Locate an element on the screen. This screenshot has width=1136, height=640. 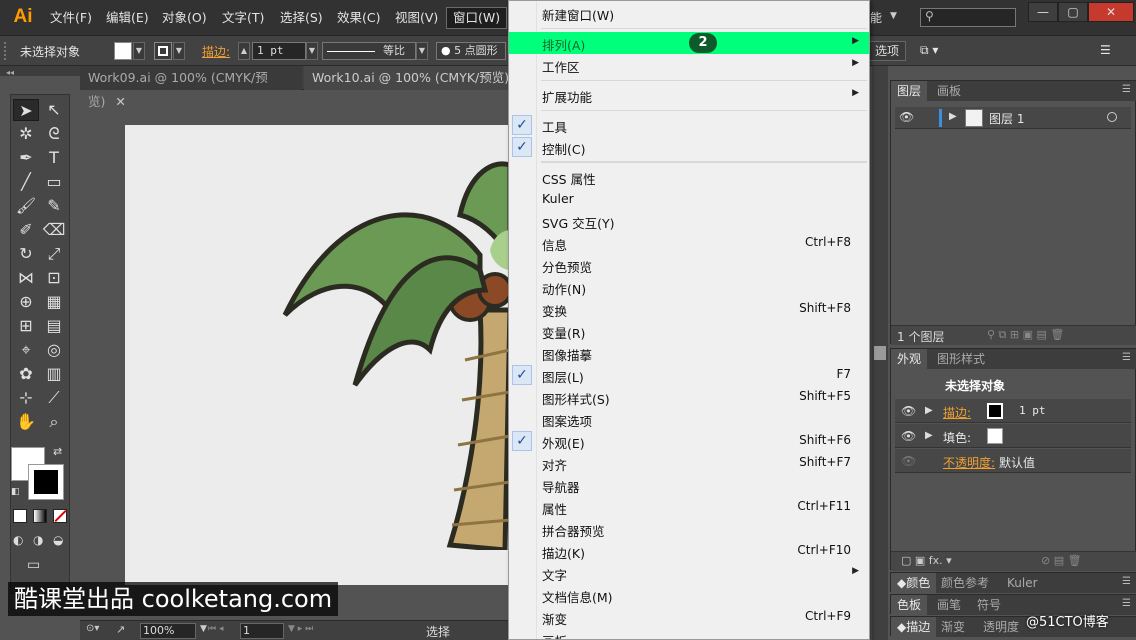
eraser-tool-icon: ⌫ is located at coordinates (54, 230).